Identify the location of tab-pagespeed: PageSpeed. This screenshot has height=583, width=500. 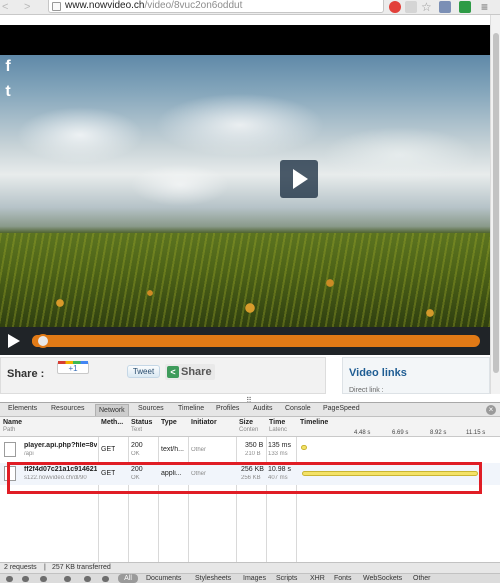
(341, 408).